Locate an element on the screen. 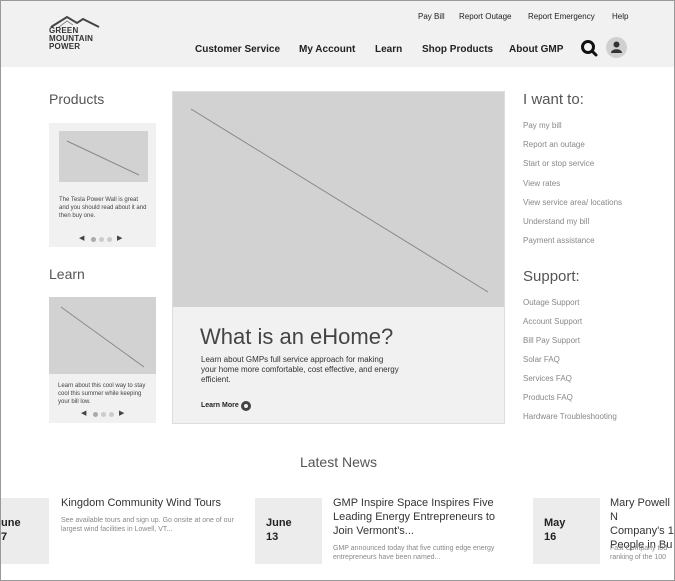 The image size is (675, 581). user-icon is located at coordinates (616, 47).